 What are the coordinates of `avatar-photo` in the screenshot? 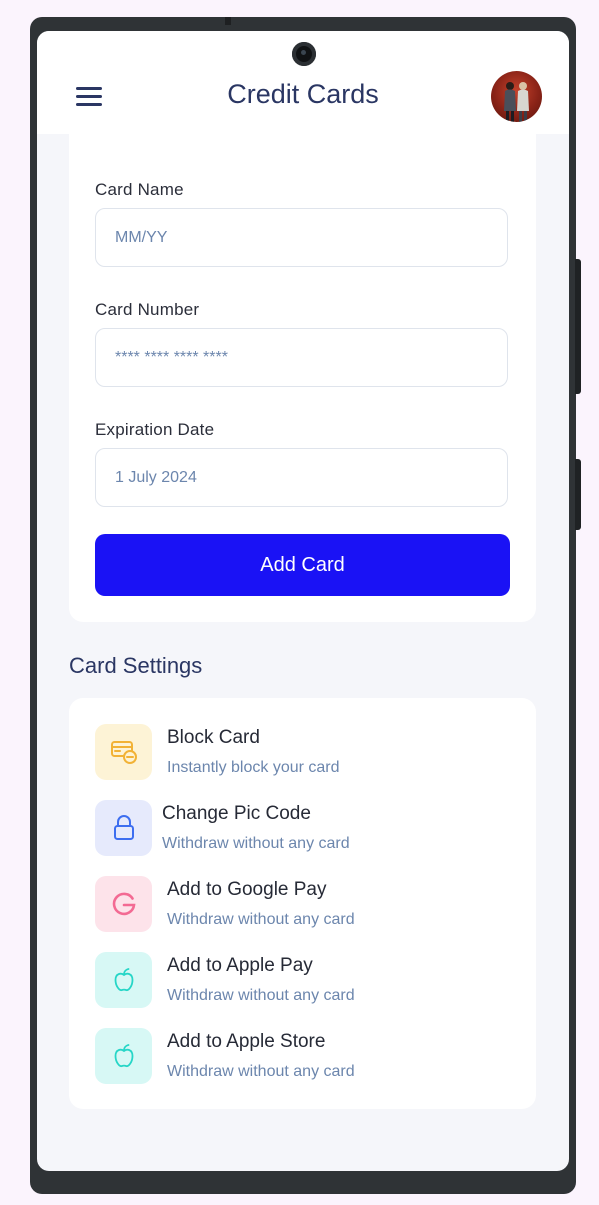 It's located at (516, 102).